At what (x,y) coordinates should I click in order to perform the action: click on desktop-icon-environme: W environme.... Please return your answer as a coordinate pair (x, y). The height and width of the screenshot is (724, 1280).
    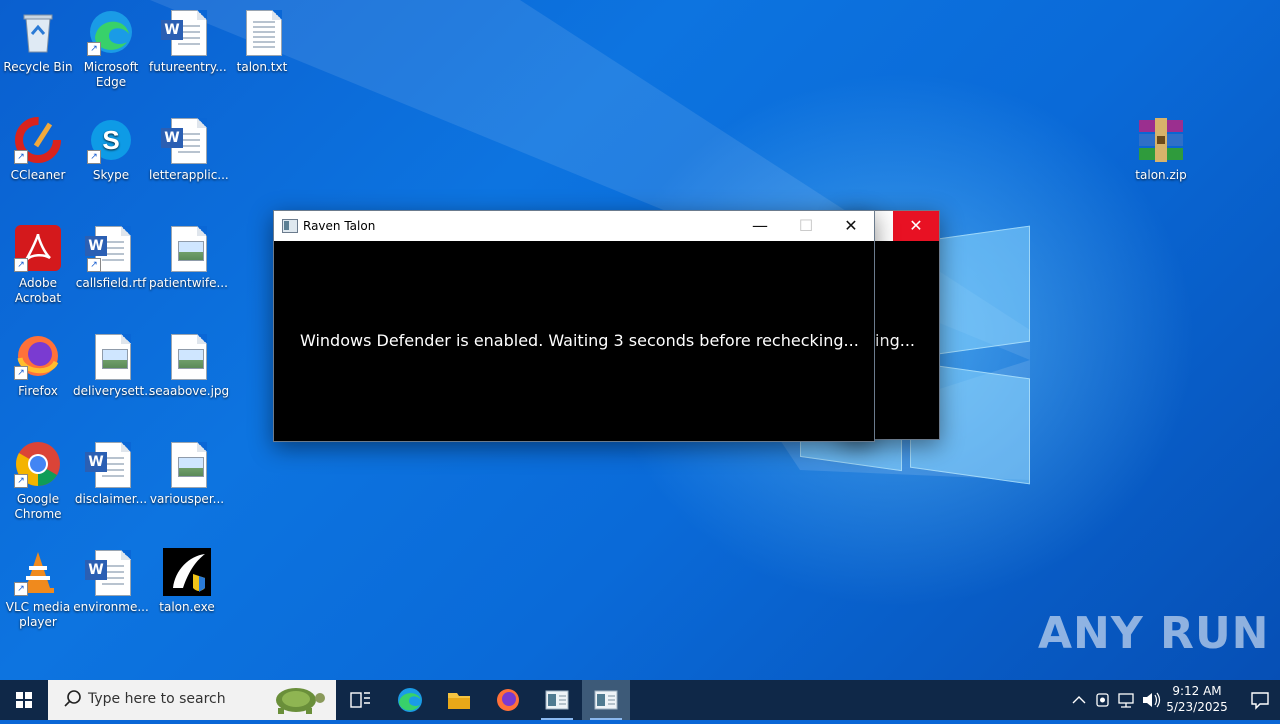
    Looking at the image, I should click on (111, 581).